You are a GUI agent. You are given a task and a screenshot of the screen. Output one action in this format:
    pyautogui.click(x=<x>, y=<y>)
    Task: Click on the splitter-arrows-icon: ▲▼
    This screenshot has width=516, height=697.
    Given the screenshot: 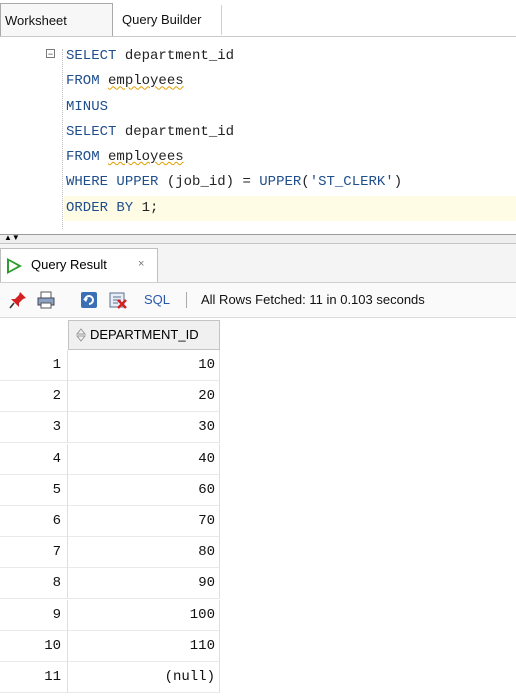 What is the action you would take?
    pyautogui.click(x=12, y=238)
    